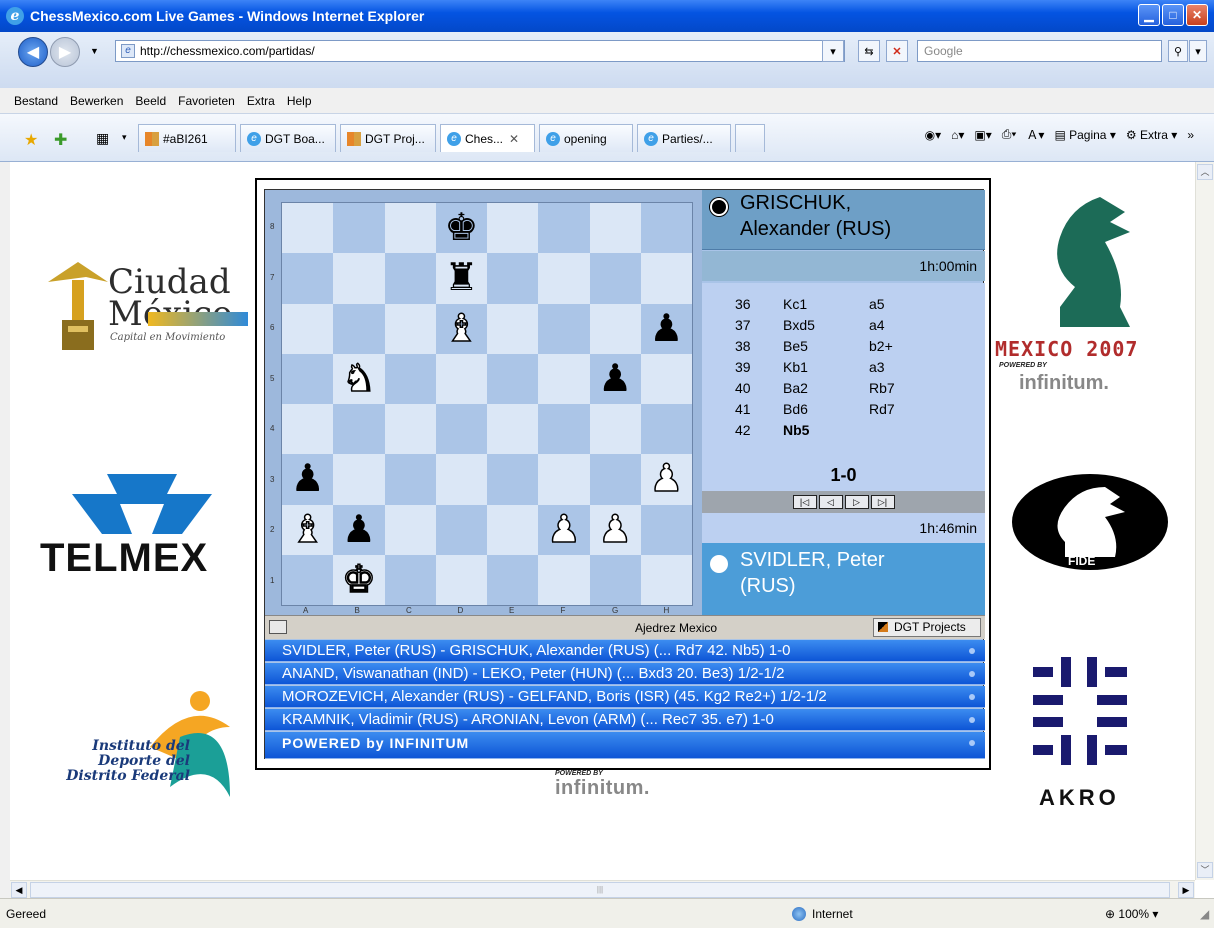 The height and width of the screenshot is (928, 1214). What do you see at coordinates (750, 138) in the screenshot?
I see `new-tab-button` at bounding box center [750, 138].